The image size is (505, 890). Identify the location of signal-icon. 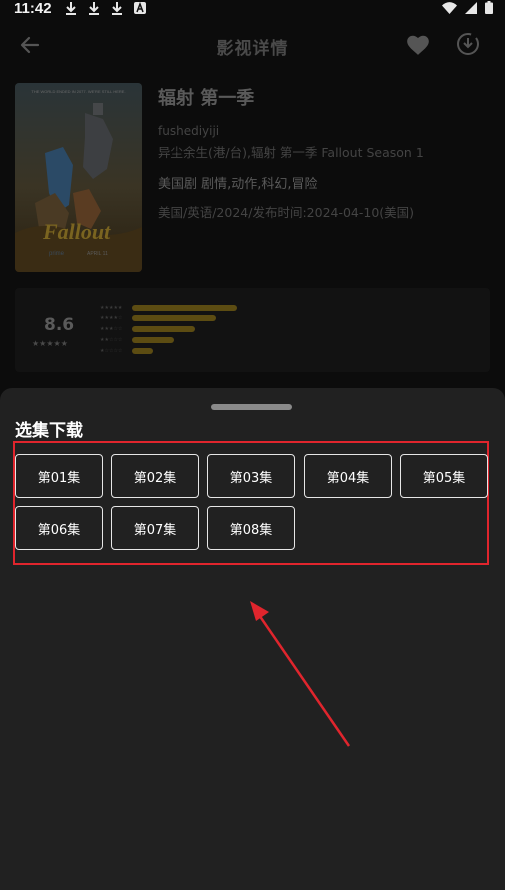
(471, 7).